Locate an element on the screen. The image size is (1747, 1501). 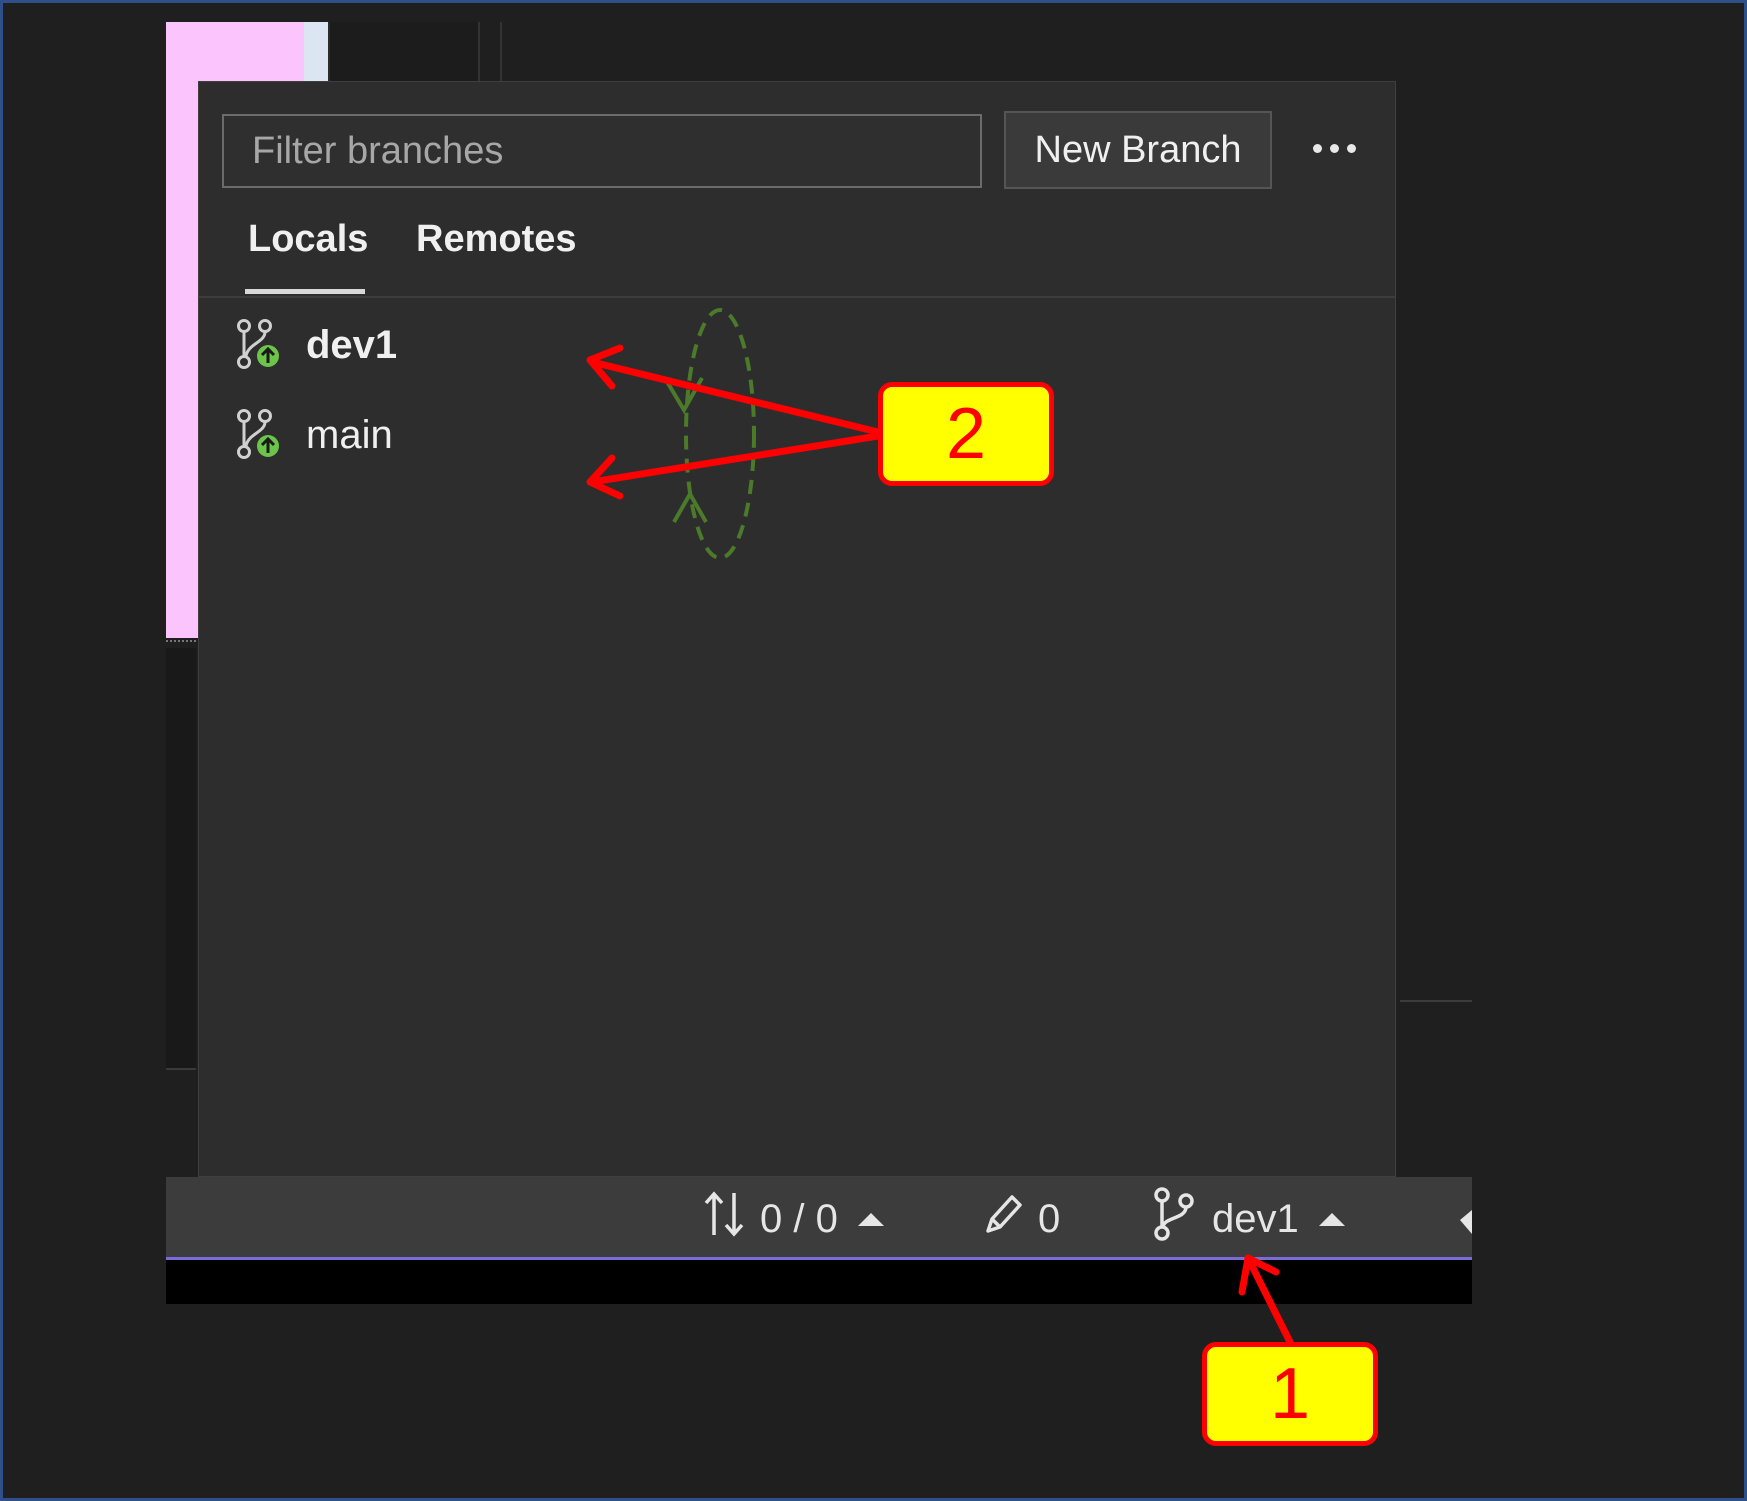
filter-branches-input is located at coordinates (602, 151).